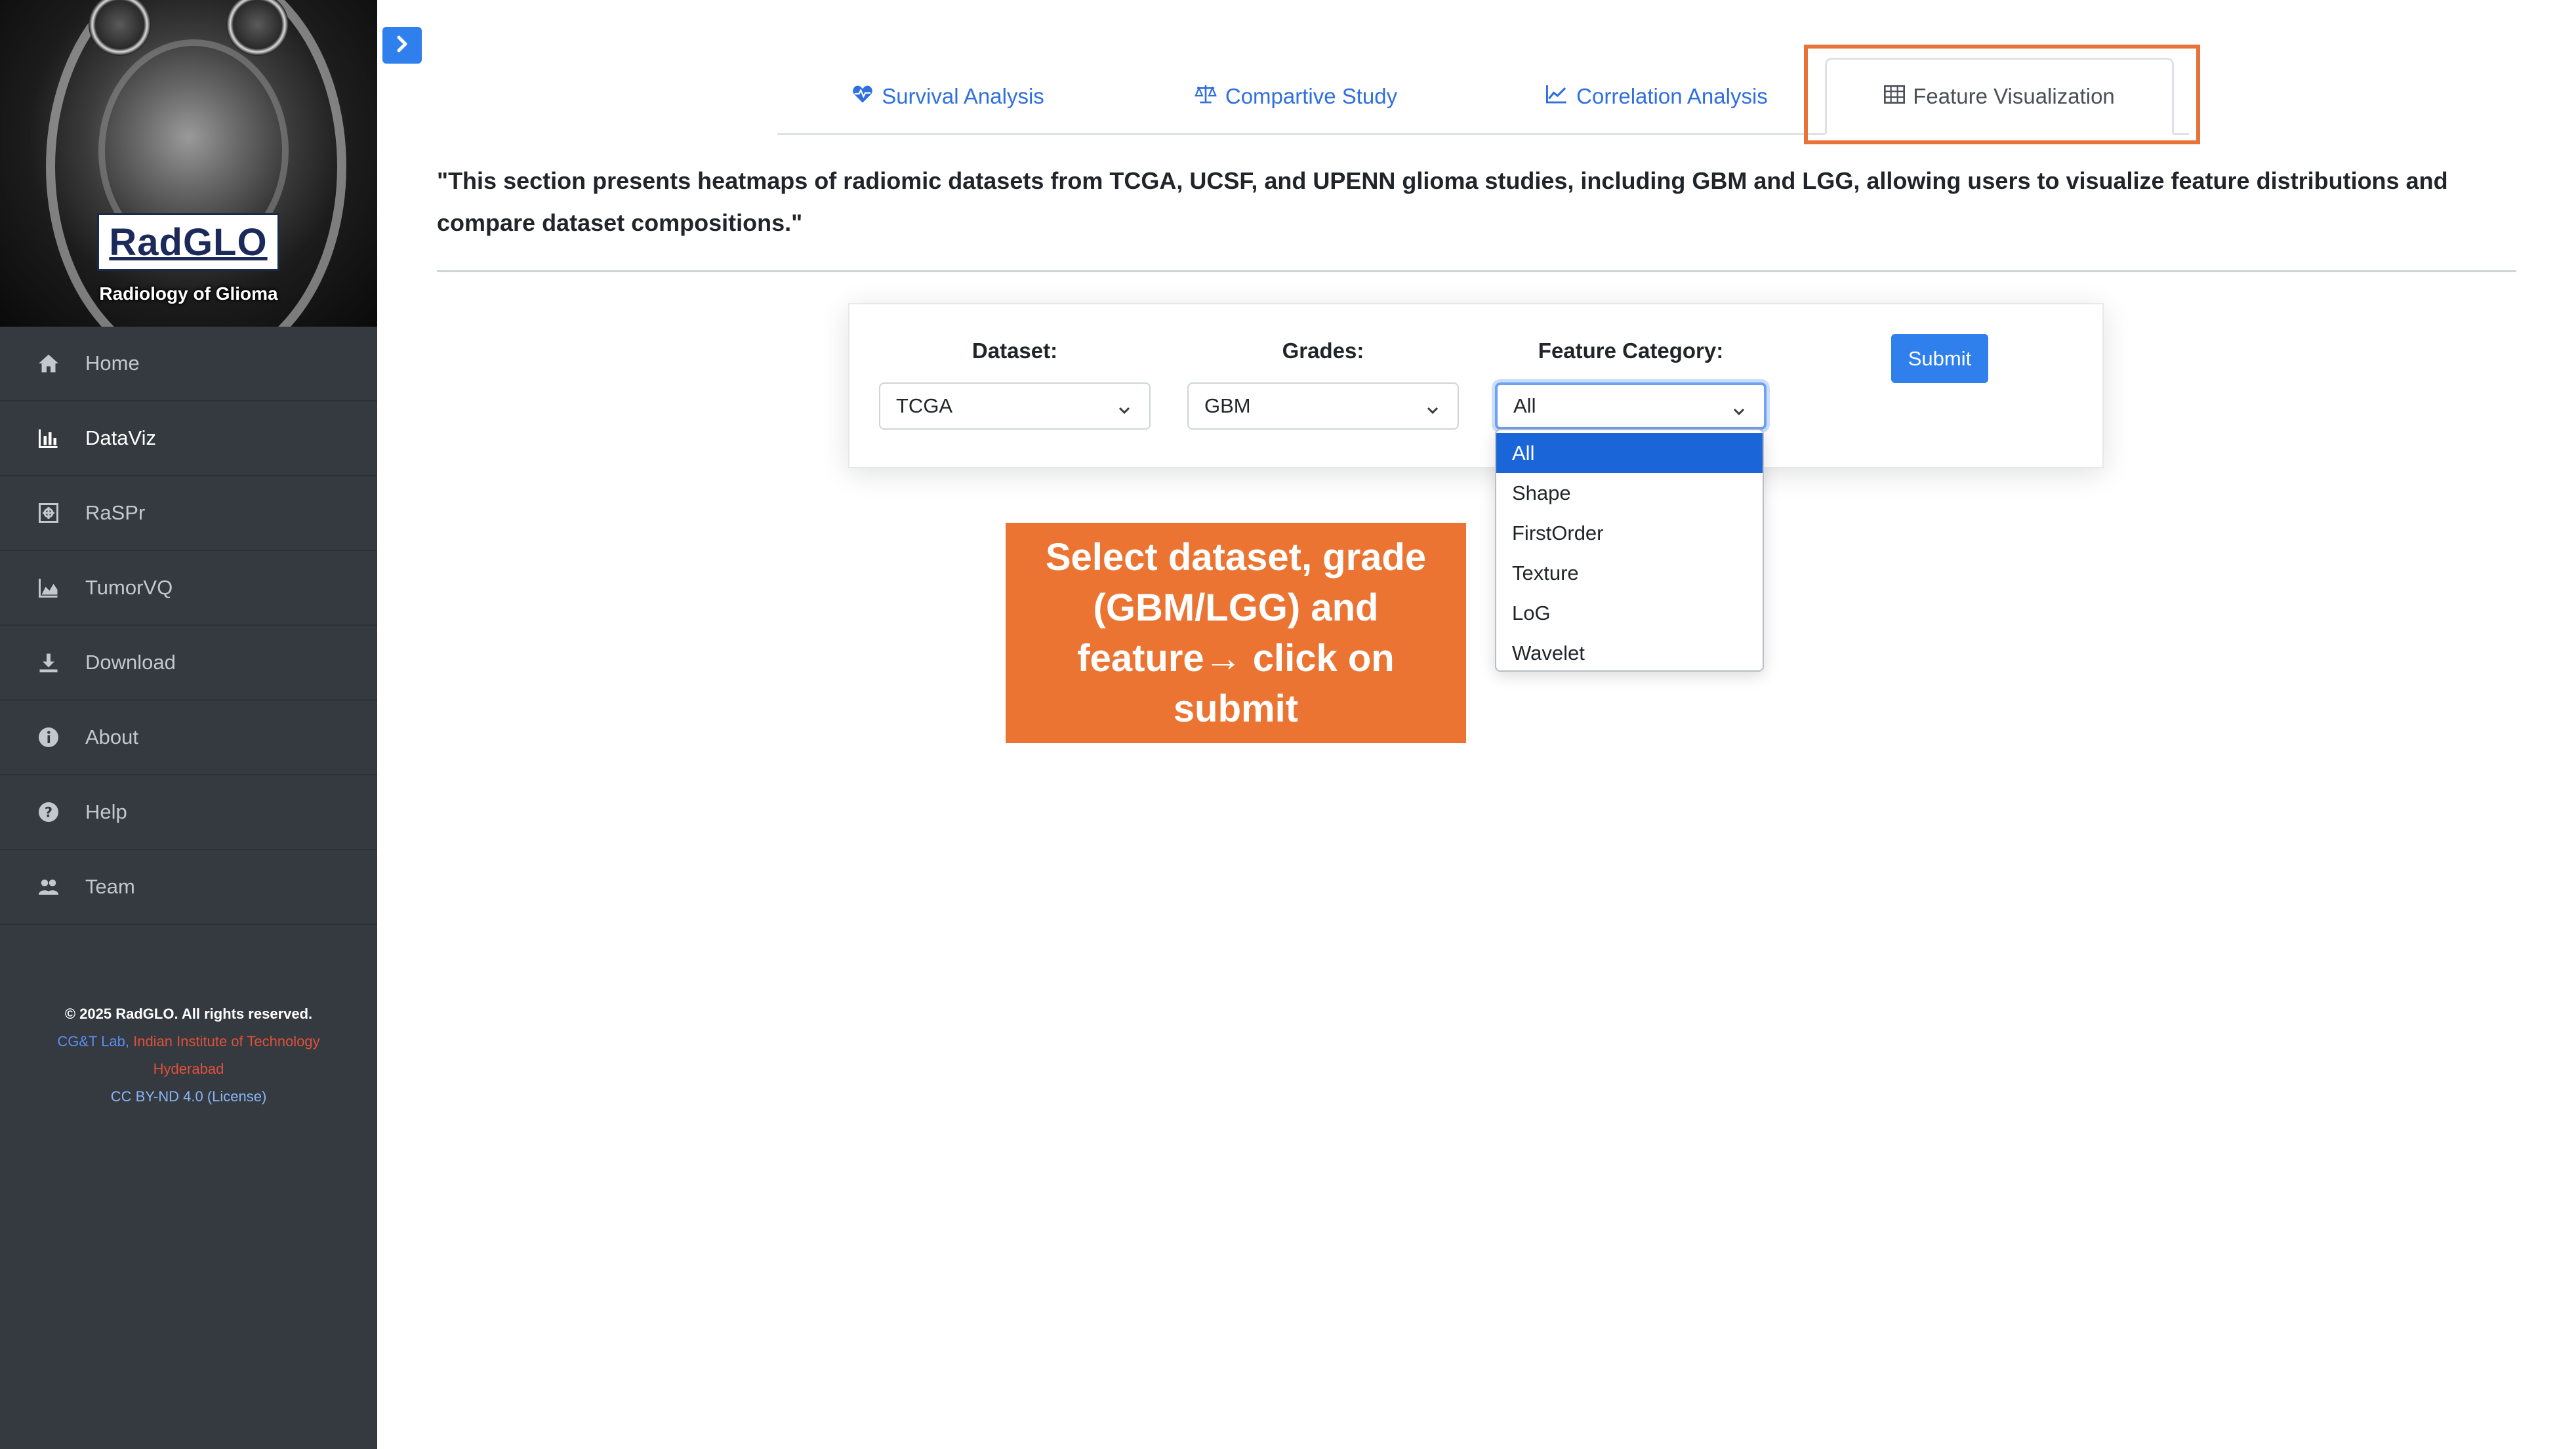 This screenshot has height=1449, width=2576. Describe the element at coordinates (130, 662) in the screenshot. I see `sidebar-item-label: Download` at that location.